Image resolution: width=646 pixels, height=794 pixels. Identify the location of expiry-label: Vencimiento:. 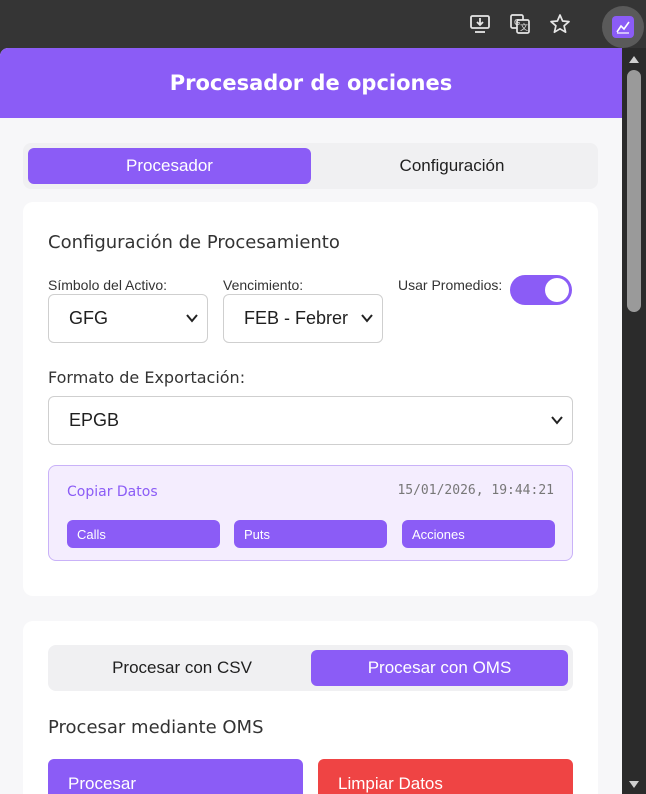
(263, 285).